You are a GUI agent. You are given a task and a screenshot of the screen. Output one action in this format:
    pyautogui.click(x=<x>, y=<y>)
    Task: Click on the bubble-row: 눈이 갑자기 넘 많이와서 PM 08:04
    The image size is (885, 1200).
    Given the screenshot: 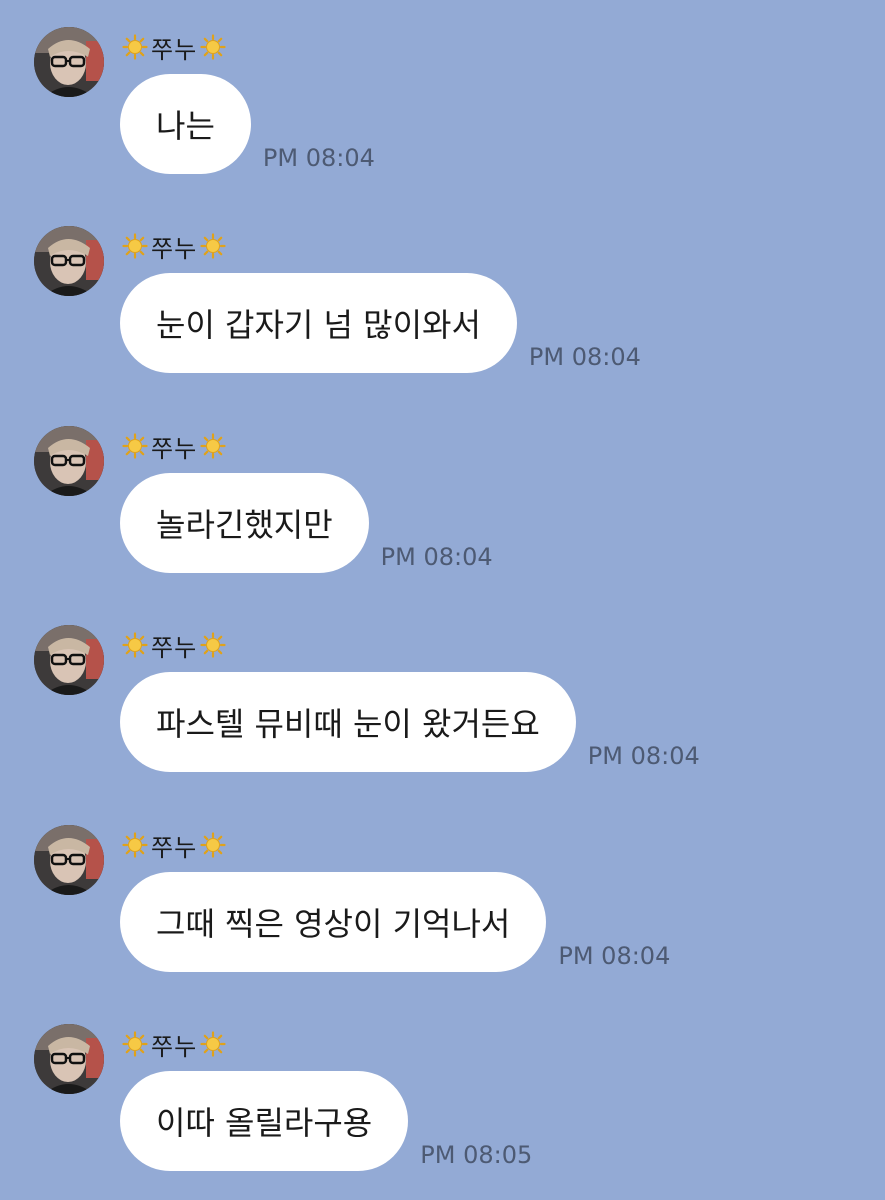 What is the action you would take?
    pyautogui.click(x=380, y=323)
    